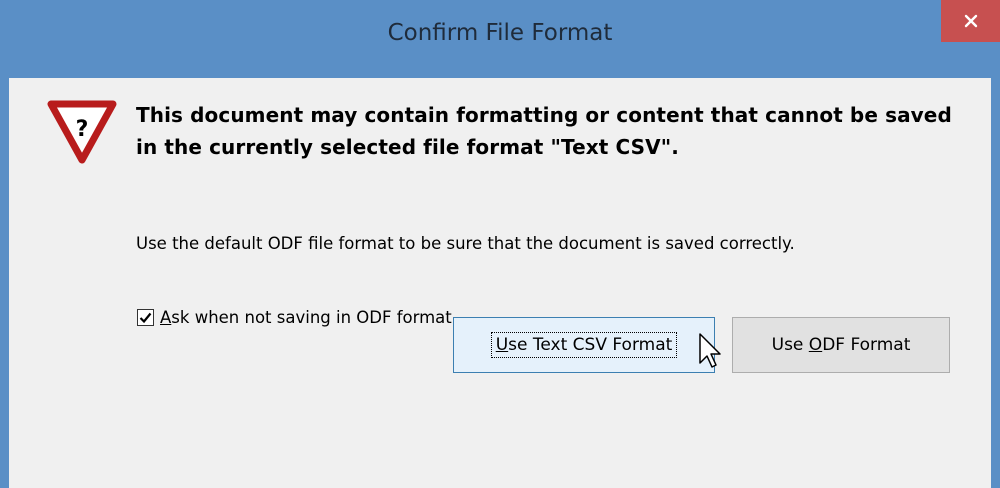 The image size is (1000, 488). I want to click on use-csv-label-rest: se Text CSV Format, so click(590, 345).